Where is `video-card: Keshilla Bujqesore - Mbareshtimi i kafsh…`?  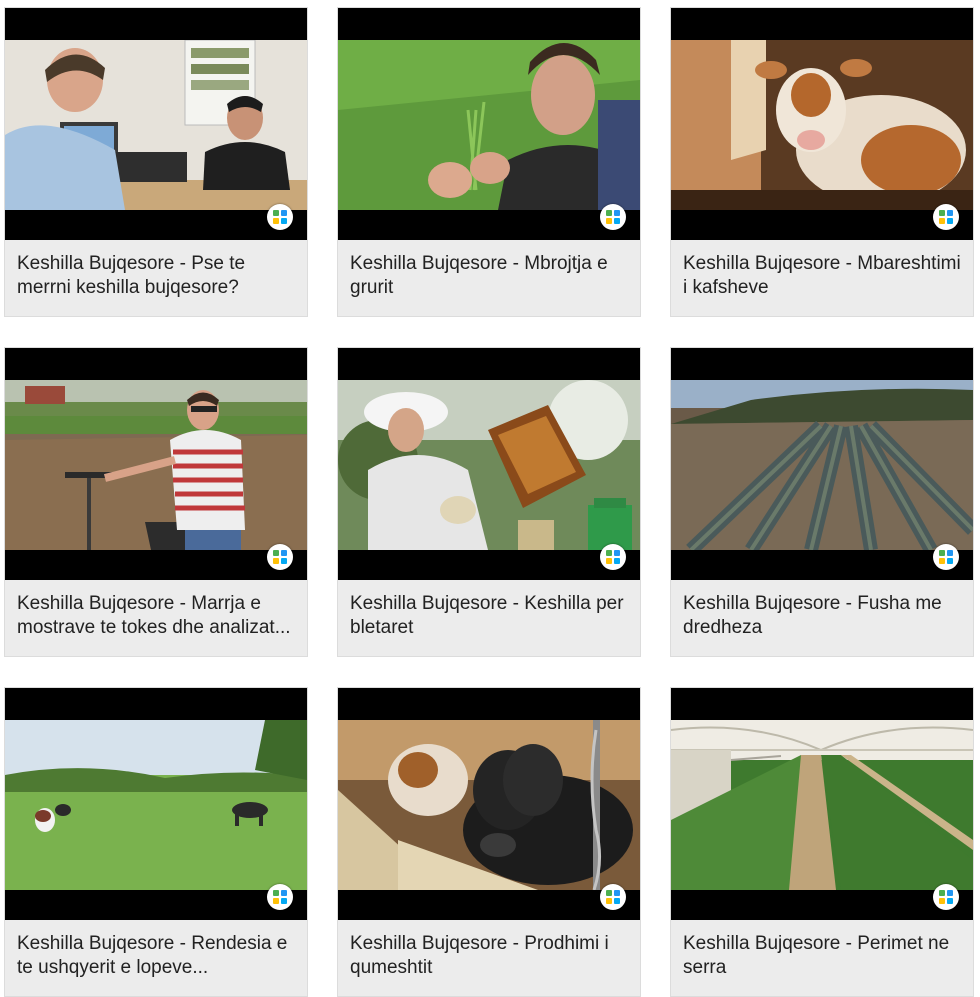
video-card: Keshilla Bujqesore - Mbareshtimi i kafsh… is located at coordinates (822, 162).